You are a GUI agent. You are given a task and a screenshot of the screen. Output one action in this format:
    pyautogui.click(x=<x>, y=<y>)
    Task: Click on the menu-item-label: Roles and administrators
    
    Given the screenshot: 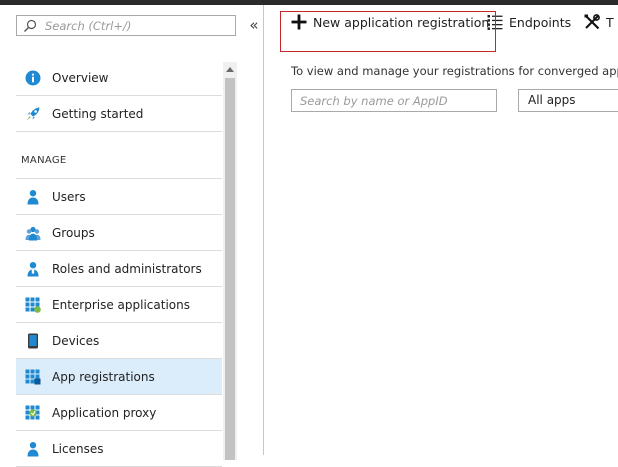 What is the action you would take?
    pyautogui.click(x=127, y=269)
    